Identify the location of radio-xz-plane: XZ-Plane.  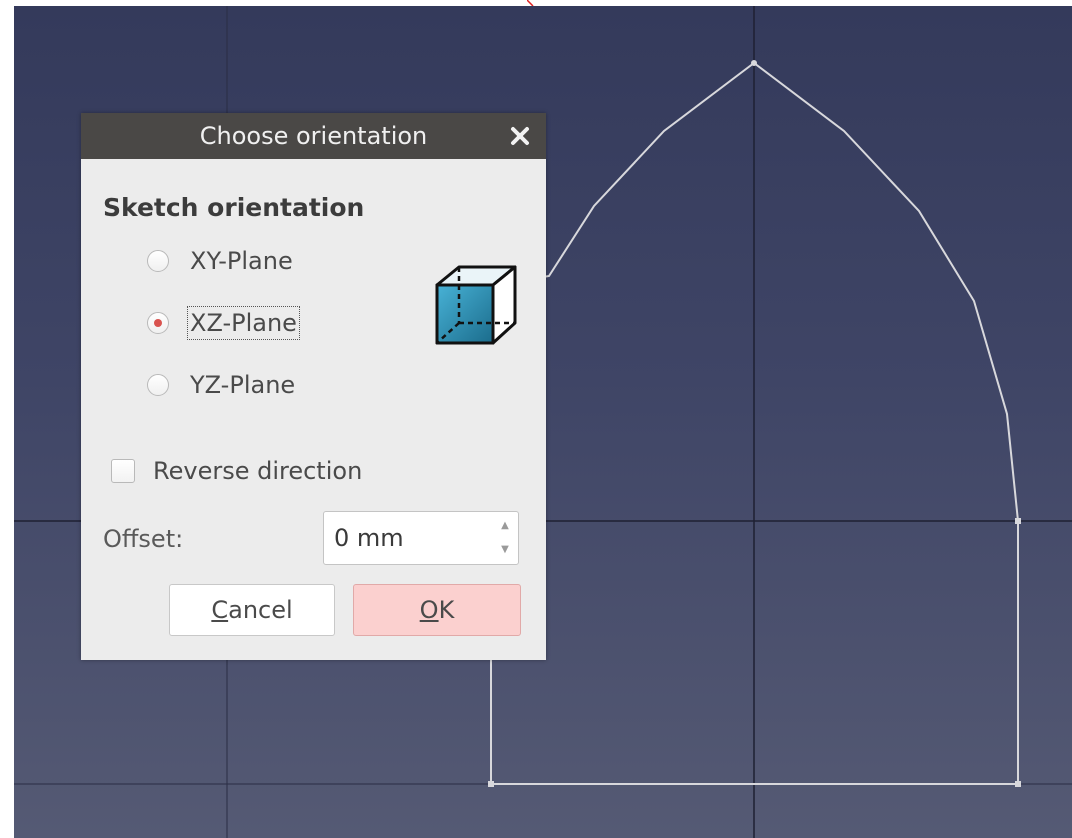
(223, 323).